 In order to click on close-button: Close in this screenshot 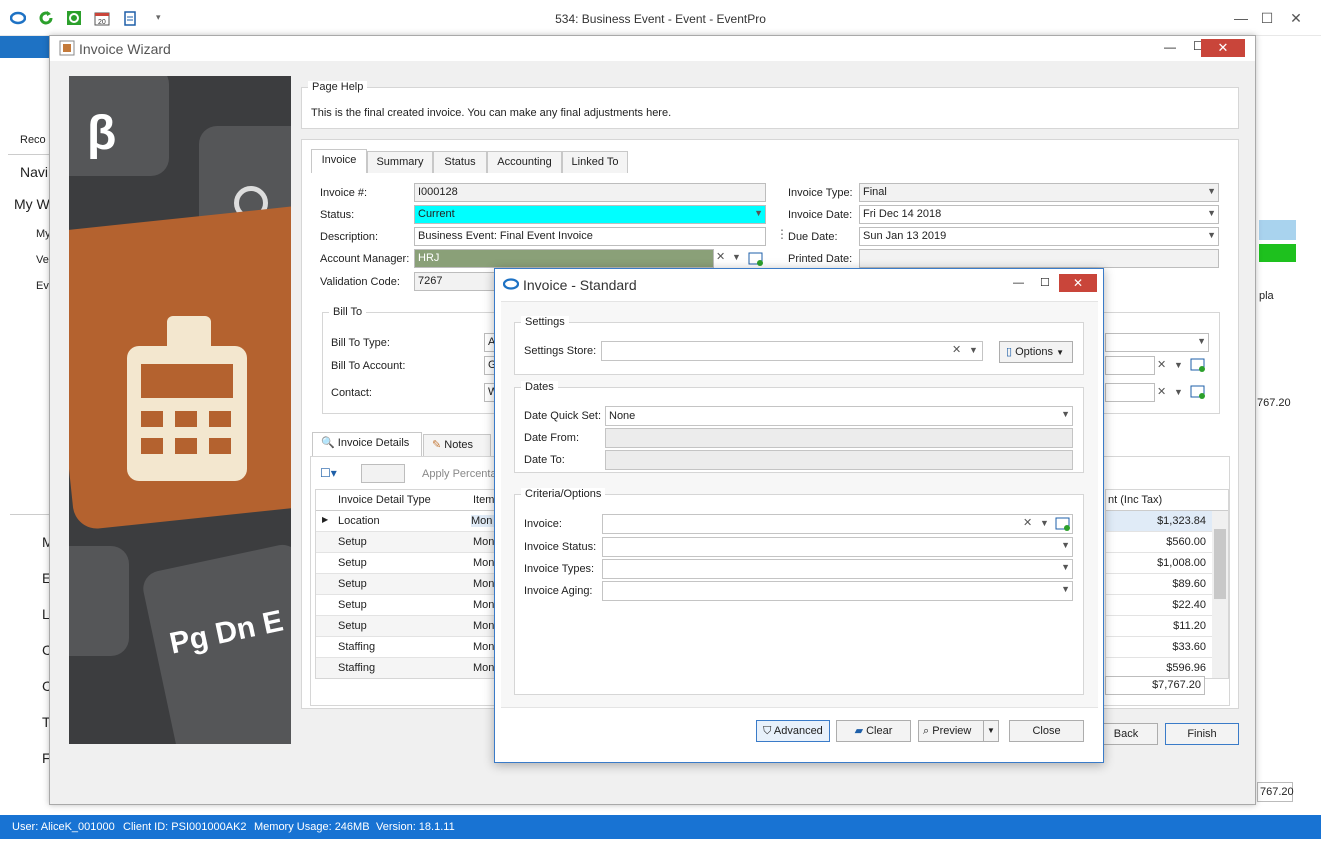, I will do `click(1046, 731)`.